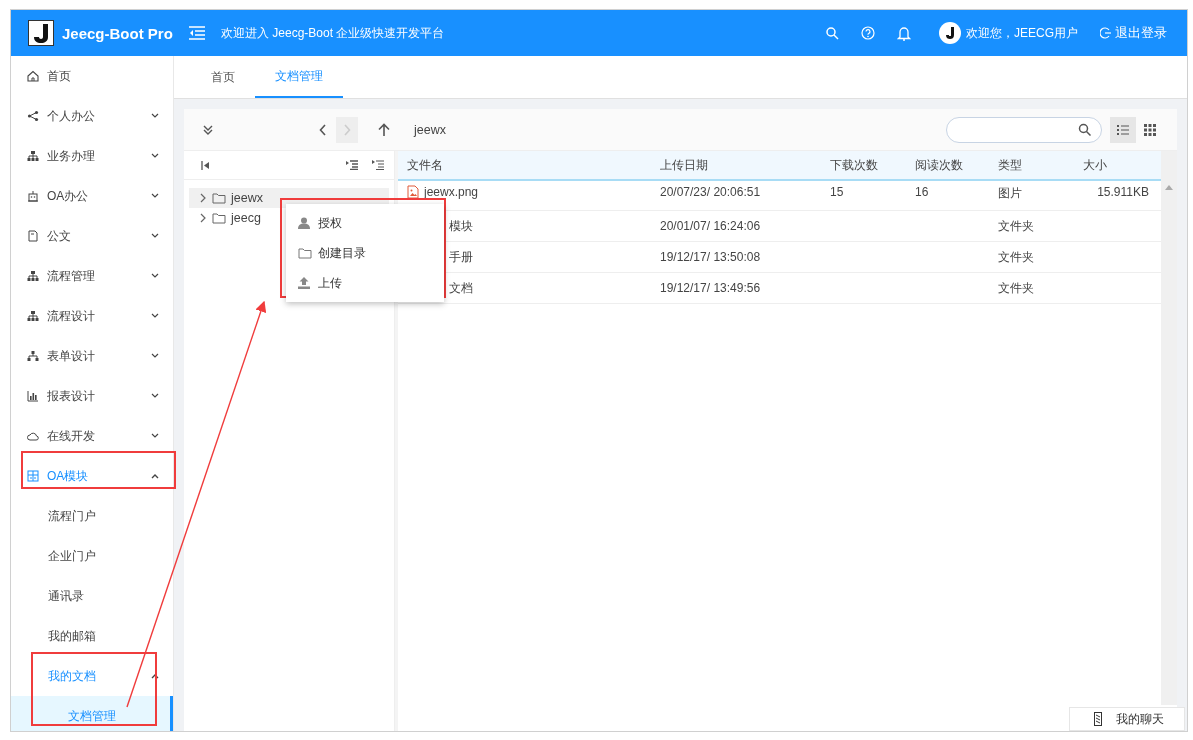 The height and width of the screenshot is (740, 1193). What do you see at coordinates (333, 33) in the screenshot?
I see `welcome-text: 欢迎进入 Jeecg-Boot 企业级快速开发平台` at bounding box center [333, 33].